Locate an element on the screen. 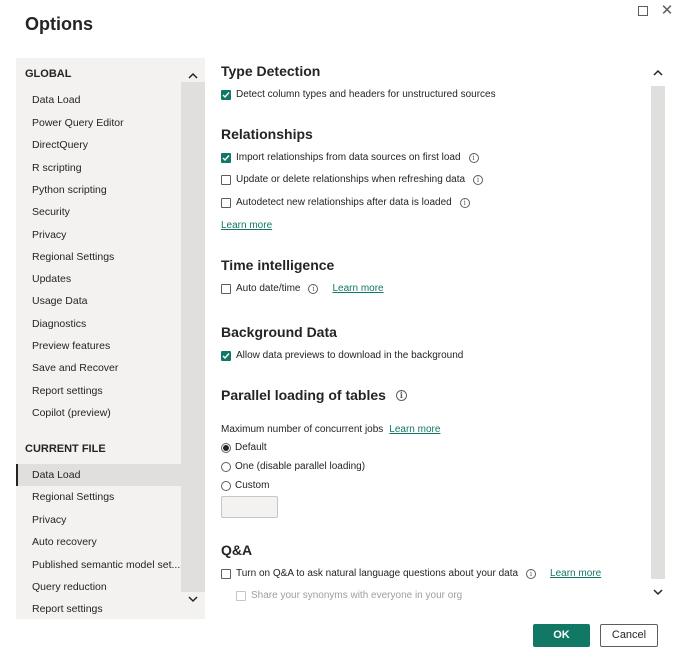 The width and height of the screenshot is (680, 661). relationships-learn-more-link: Learn more is located at coordinates (246, 226).